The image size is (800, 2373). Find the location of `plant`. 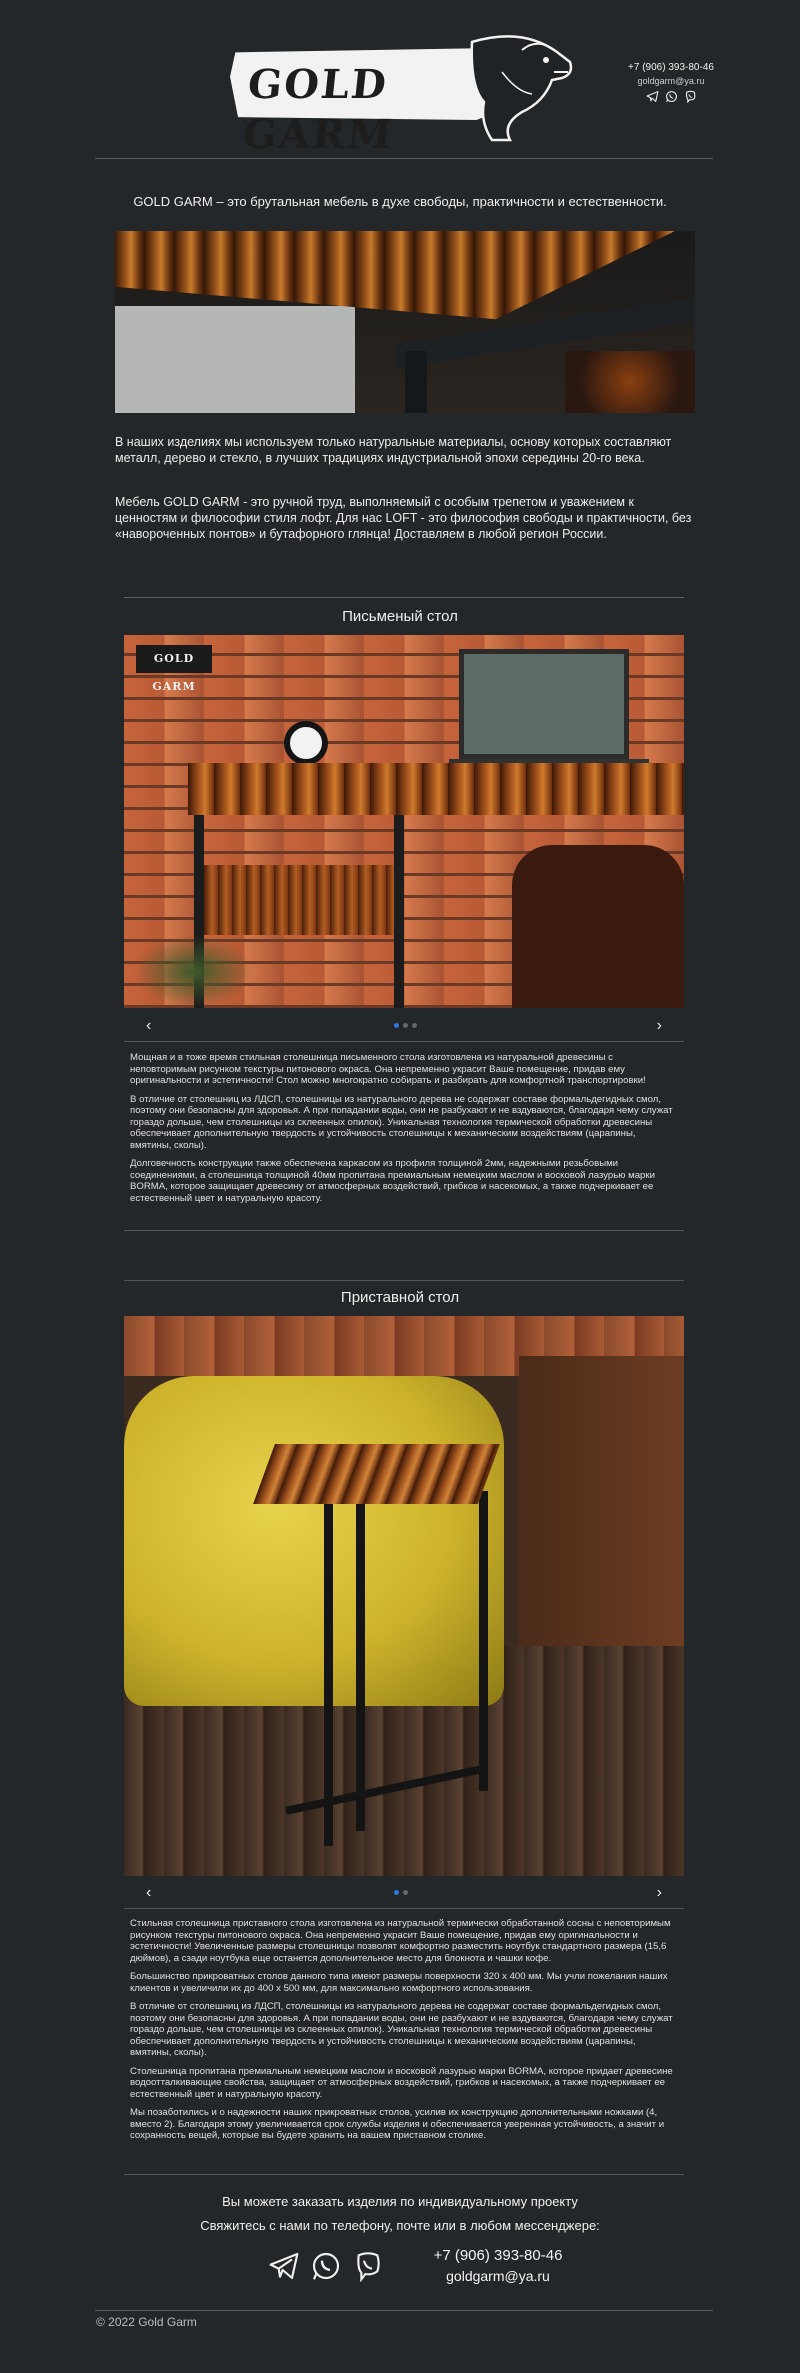

plant is located at coordinates (194, 971).